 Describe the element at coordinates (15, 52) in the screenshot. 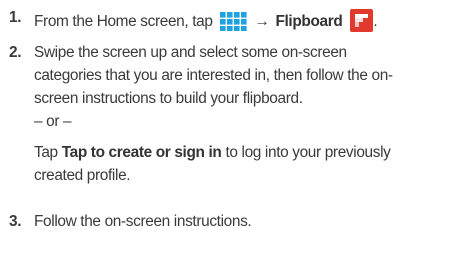

I see `step-number: 2.` at that location.